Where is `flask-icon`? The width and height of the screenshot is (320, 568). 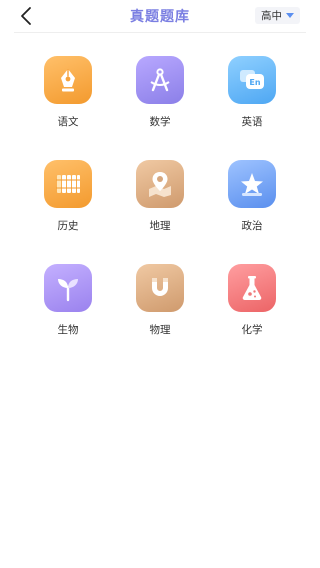 flask-icon is located at coordinates (252, 288).